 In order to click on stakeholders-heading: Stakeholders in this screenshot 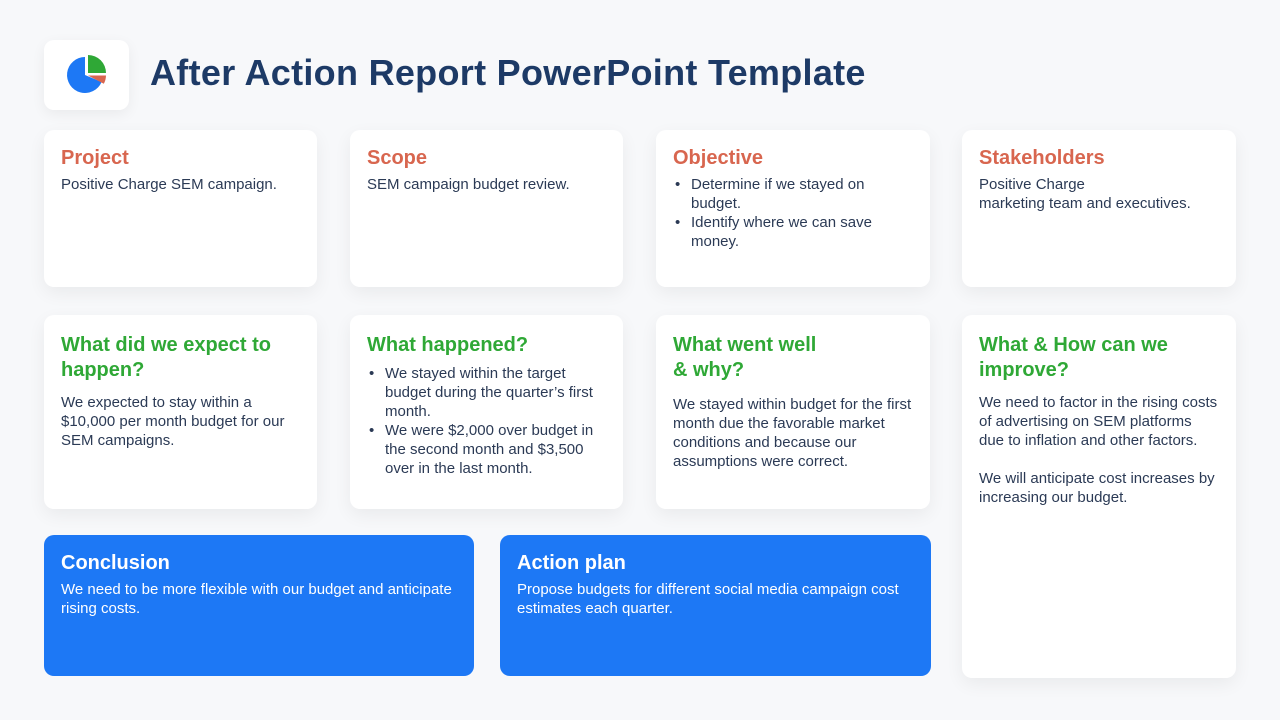, I will do `click(1042, 158)`.